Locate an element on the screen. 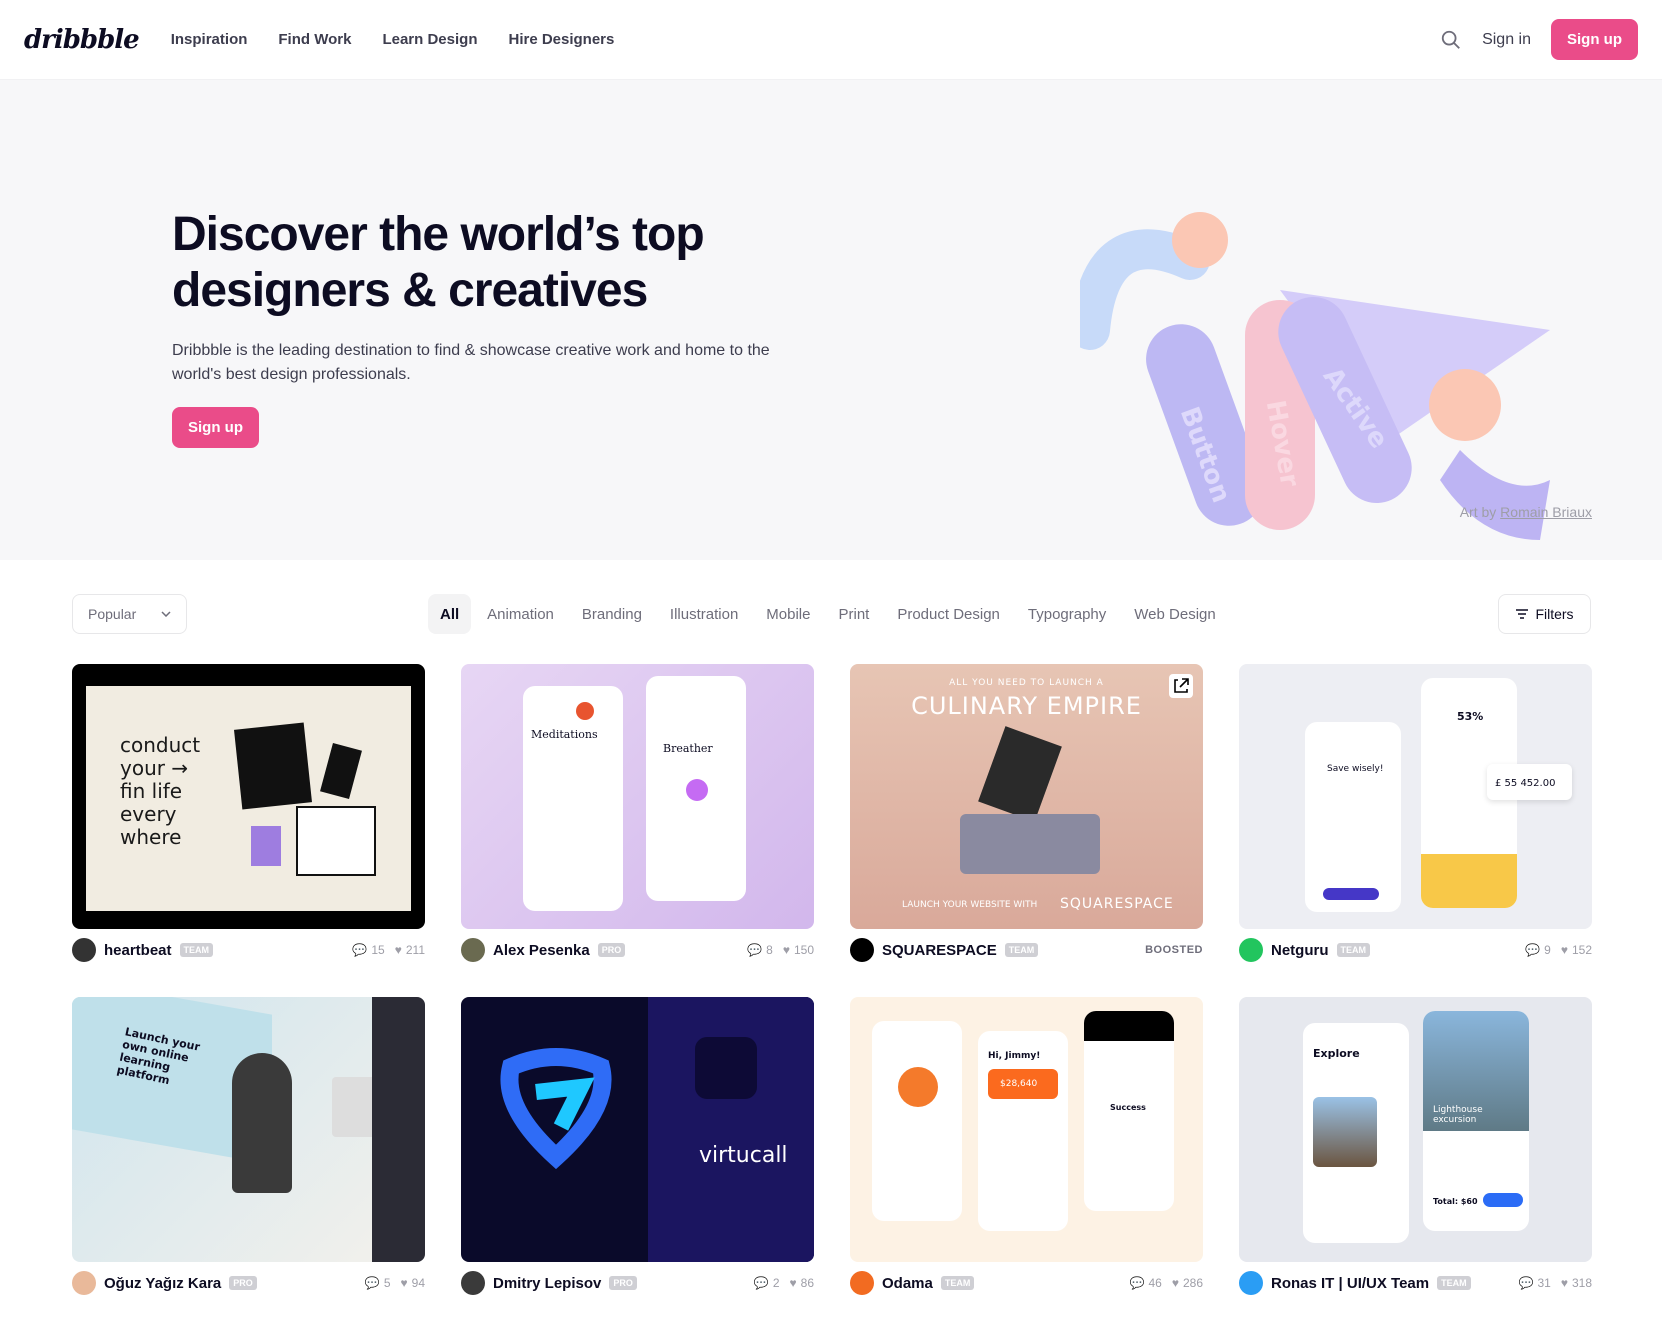 The width and height of the screenshot is (1662, 1317). shot-stats: 💬 5 ♥ 94 is located at coordinates (395, 1283).